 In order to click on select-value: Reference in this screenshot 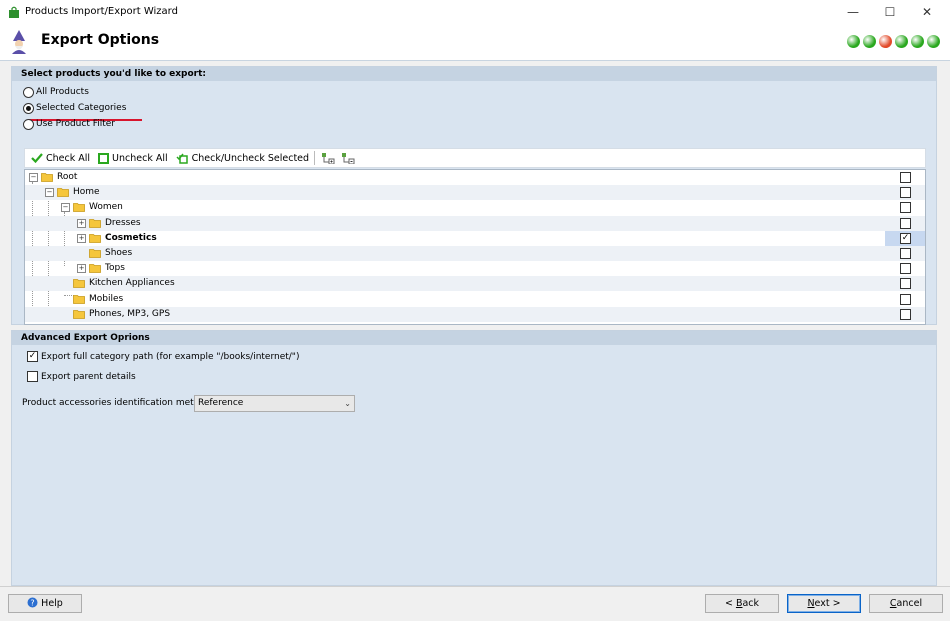, I will do `click(221, 403)`.